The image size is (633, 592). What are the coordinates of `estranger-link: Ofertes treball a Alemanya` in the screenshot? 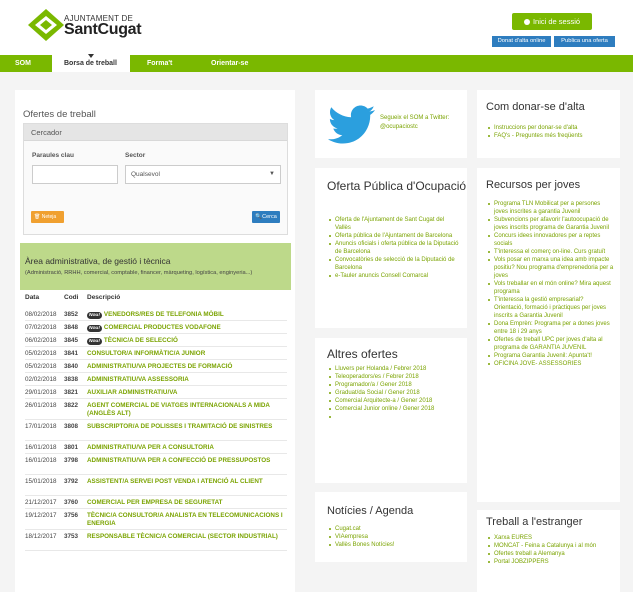 It's located at (551, 554).